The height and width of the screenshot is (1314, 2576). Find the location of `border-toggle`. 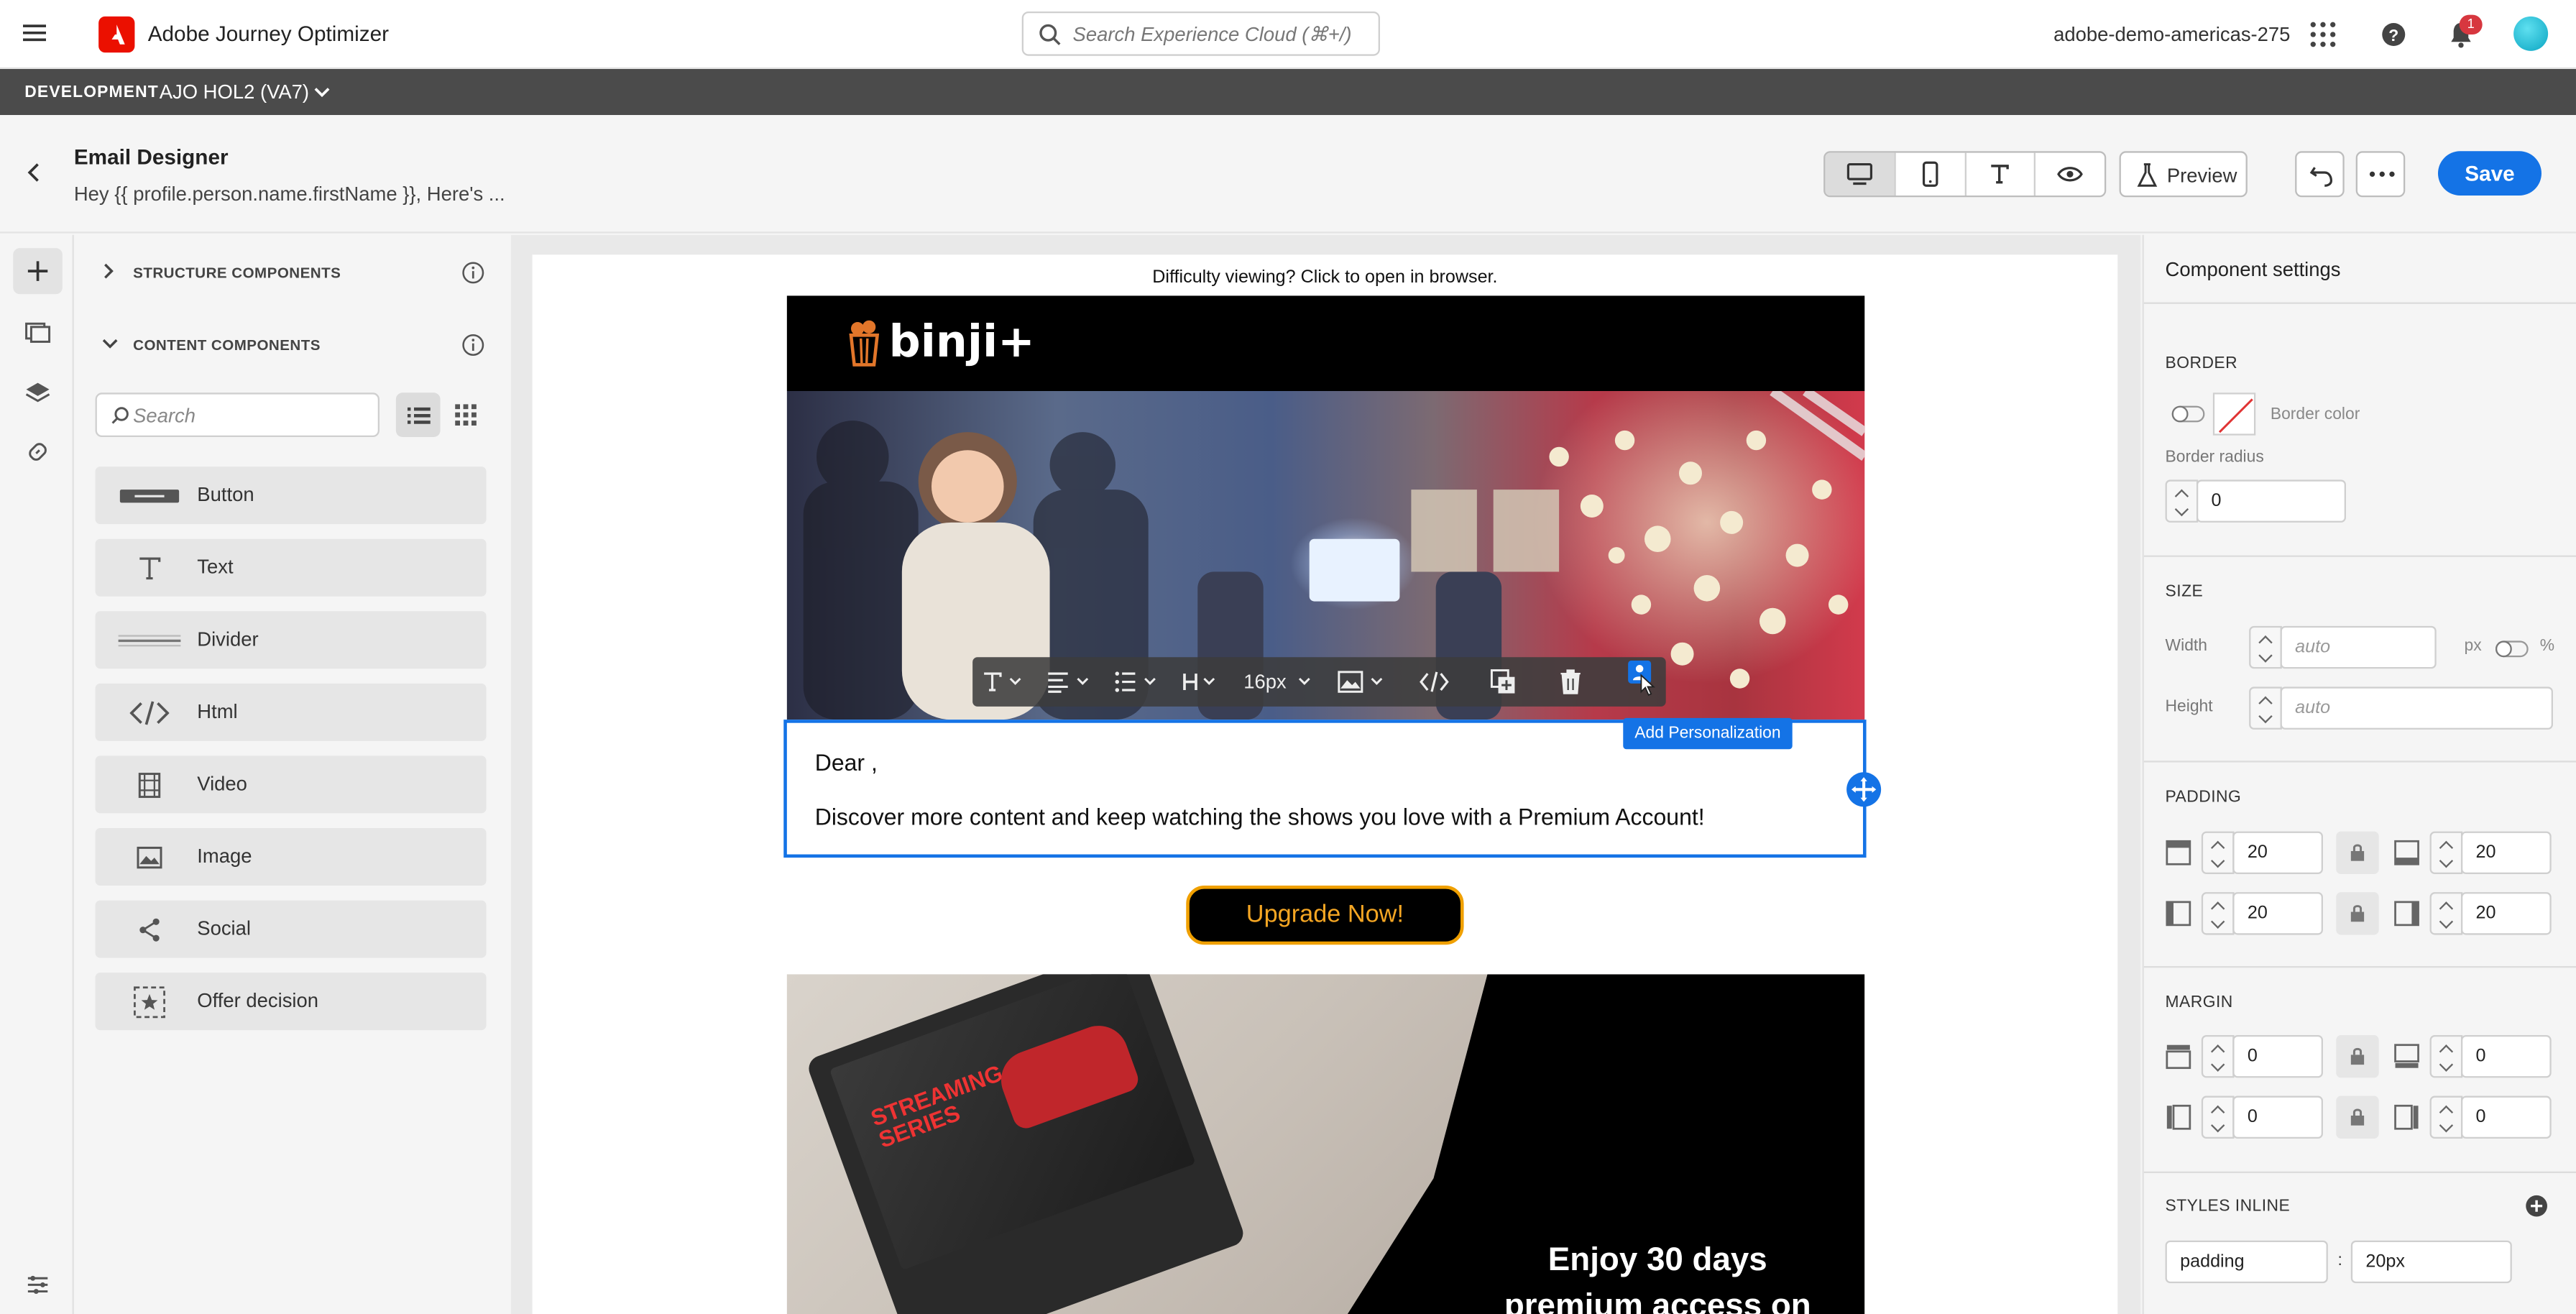

border-toggle is located at coordinates (2188, 414).